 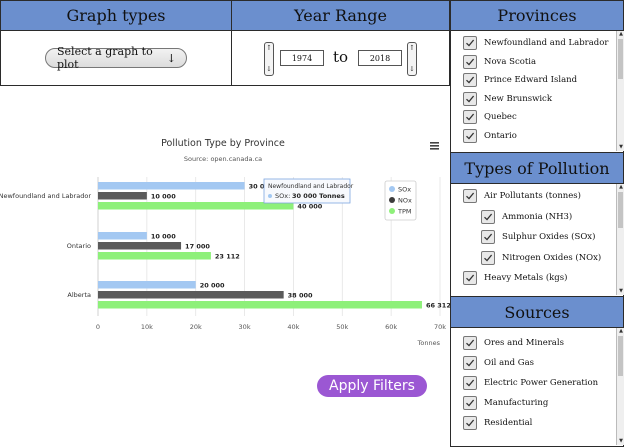 I want to click on pollution-item: Sulphur Oxides (SOx), so click(x=538, y=237).